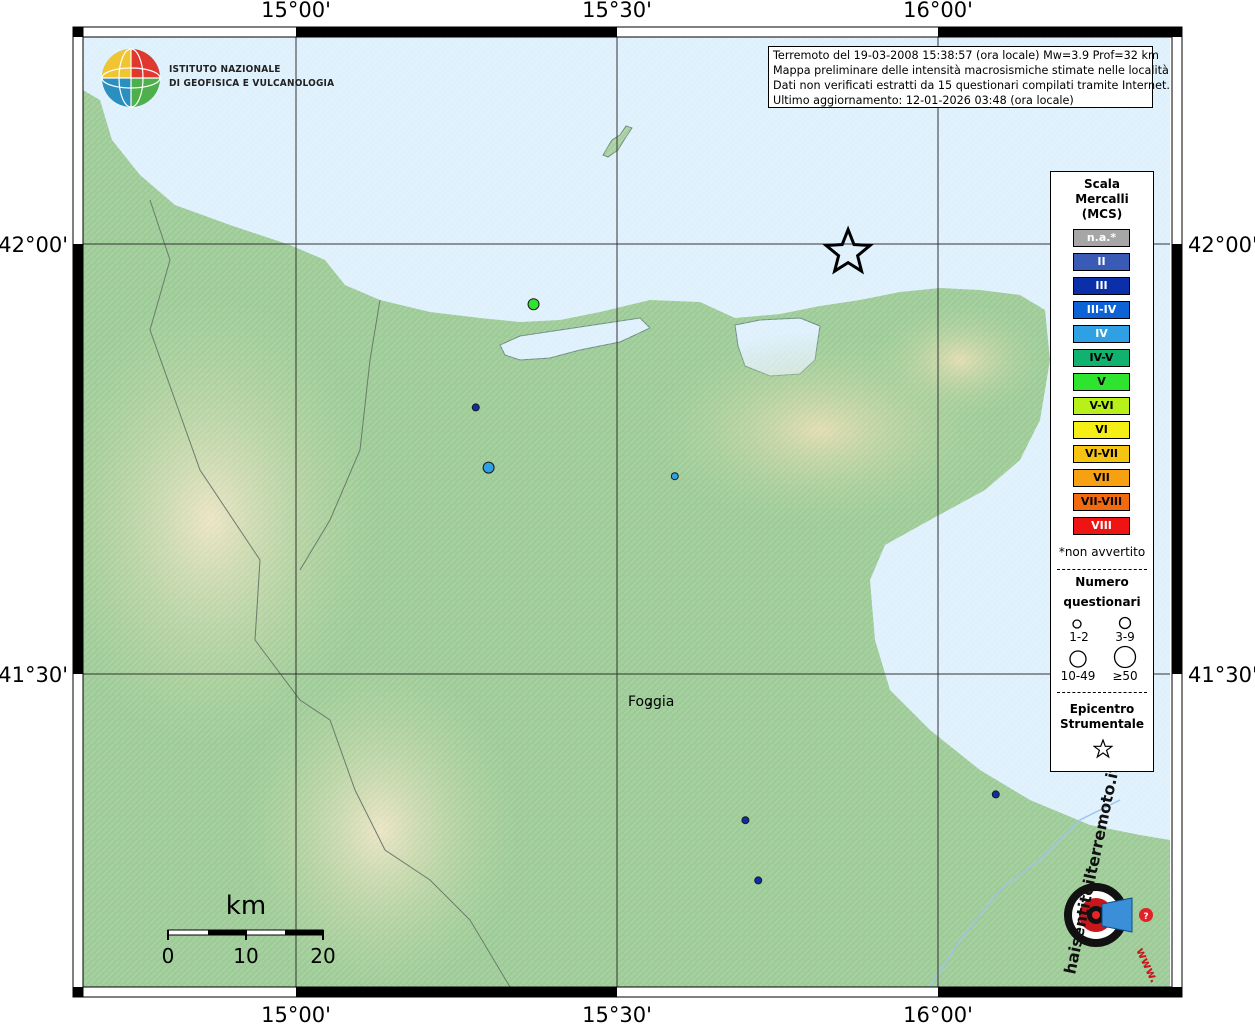 This screenshot has width=1255, height=1024. I want to click on questionnaire-title-1: Numero, so click(1102, 582).